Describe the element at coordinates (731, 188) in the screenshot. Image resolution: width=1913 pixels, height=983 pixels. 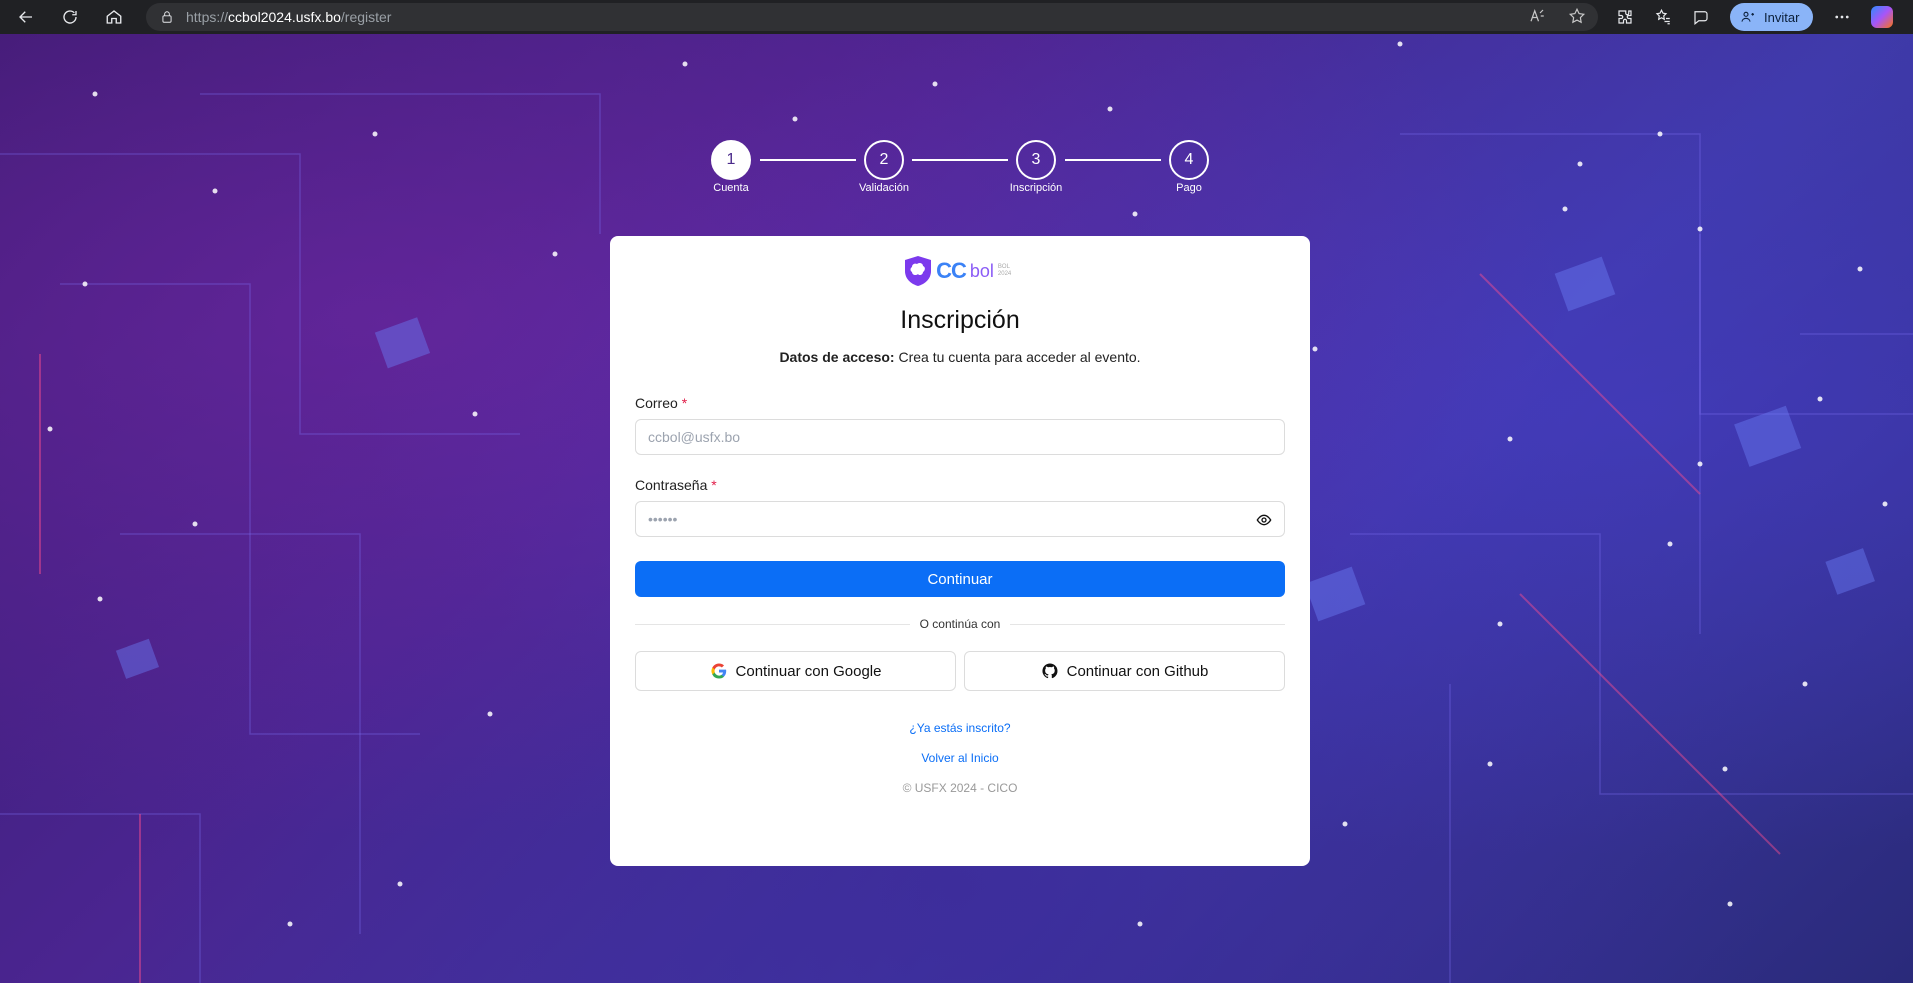
I see `step-1-label: Cuenta` at that location.